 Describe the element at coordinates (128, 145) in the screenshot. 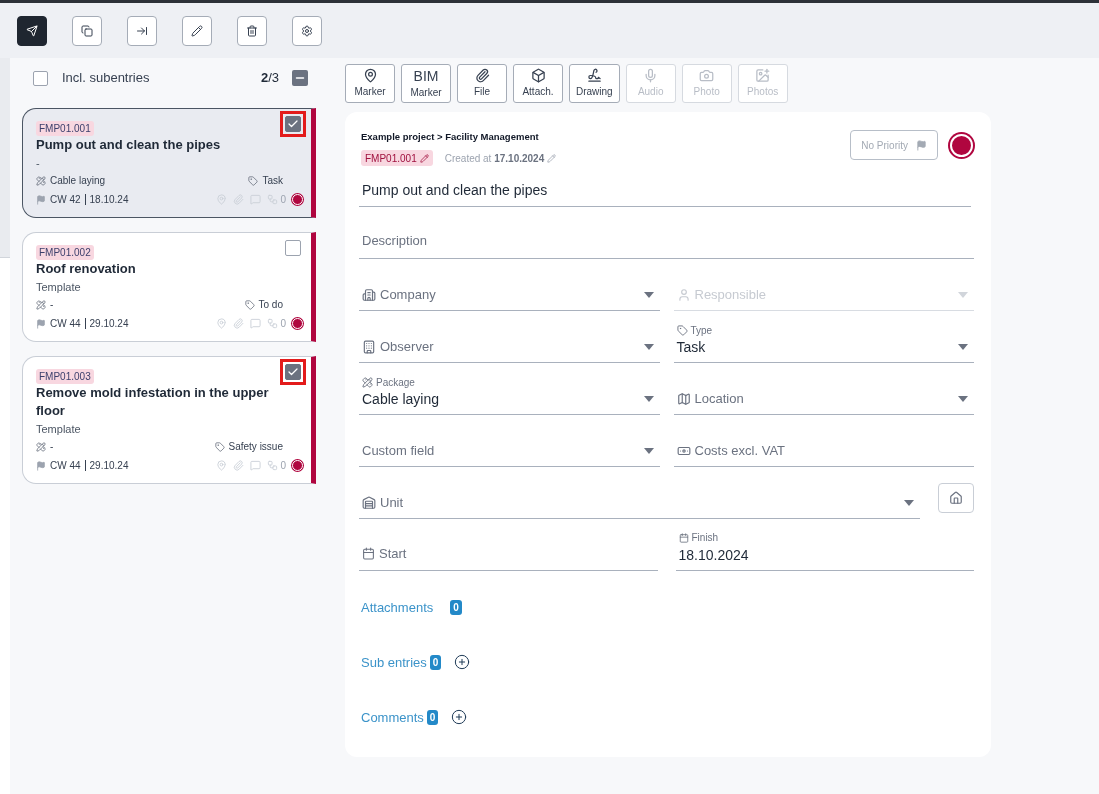

I see `entry-title: Pump out and clean the pipes` at that location.